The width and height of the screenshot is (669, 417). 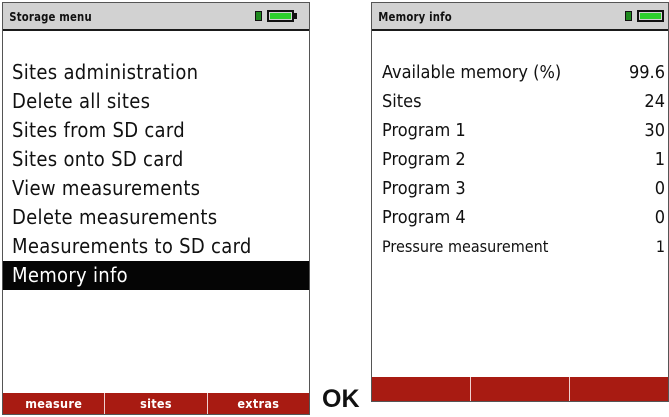 I want to click on info-value: 99.6, so click(x=646, y=72).